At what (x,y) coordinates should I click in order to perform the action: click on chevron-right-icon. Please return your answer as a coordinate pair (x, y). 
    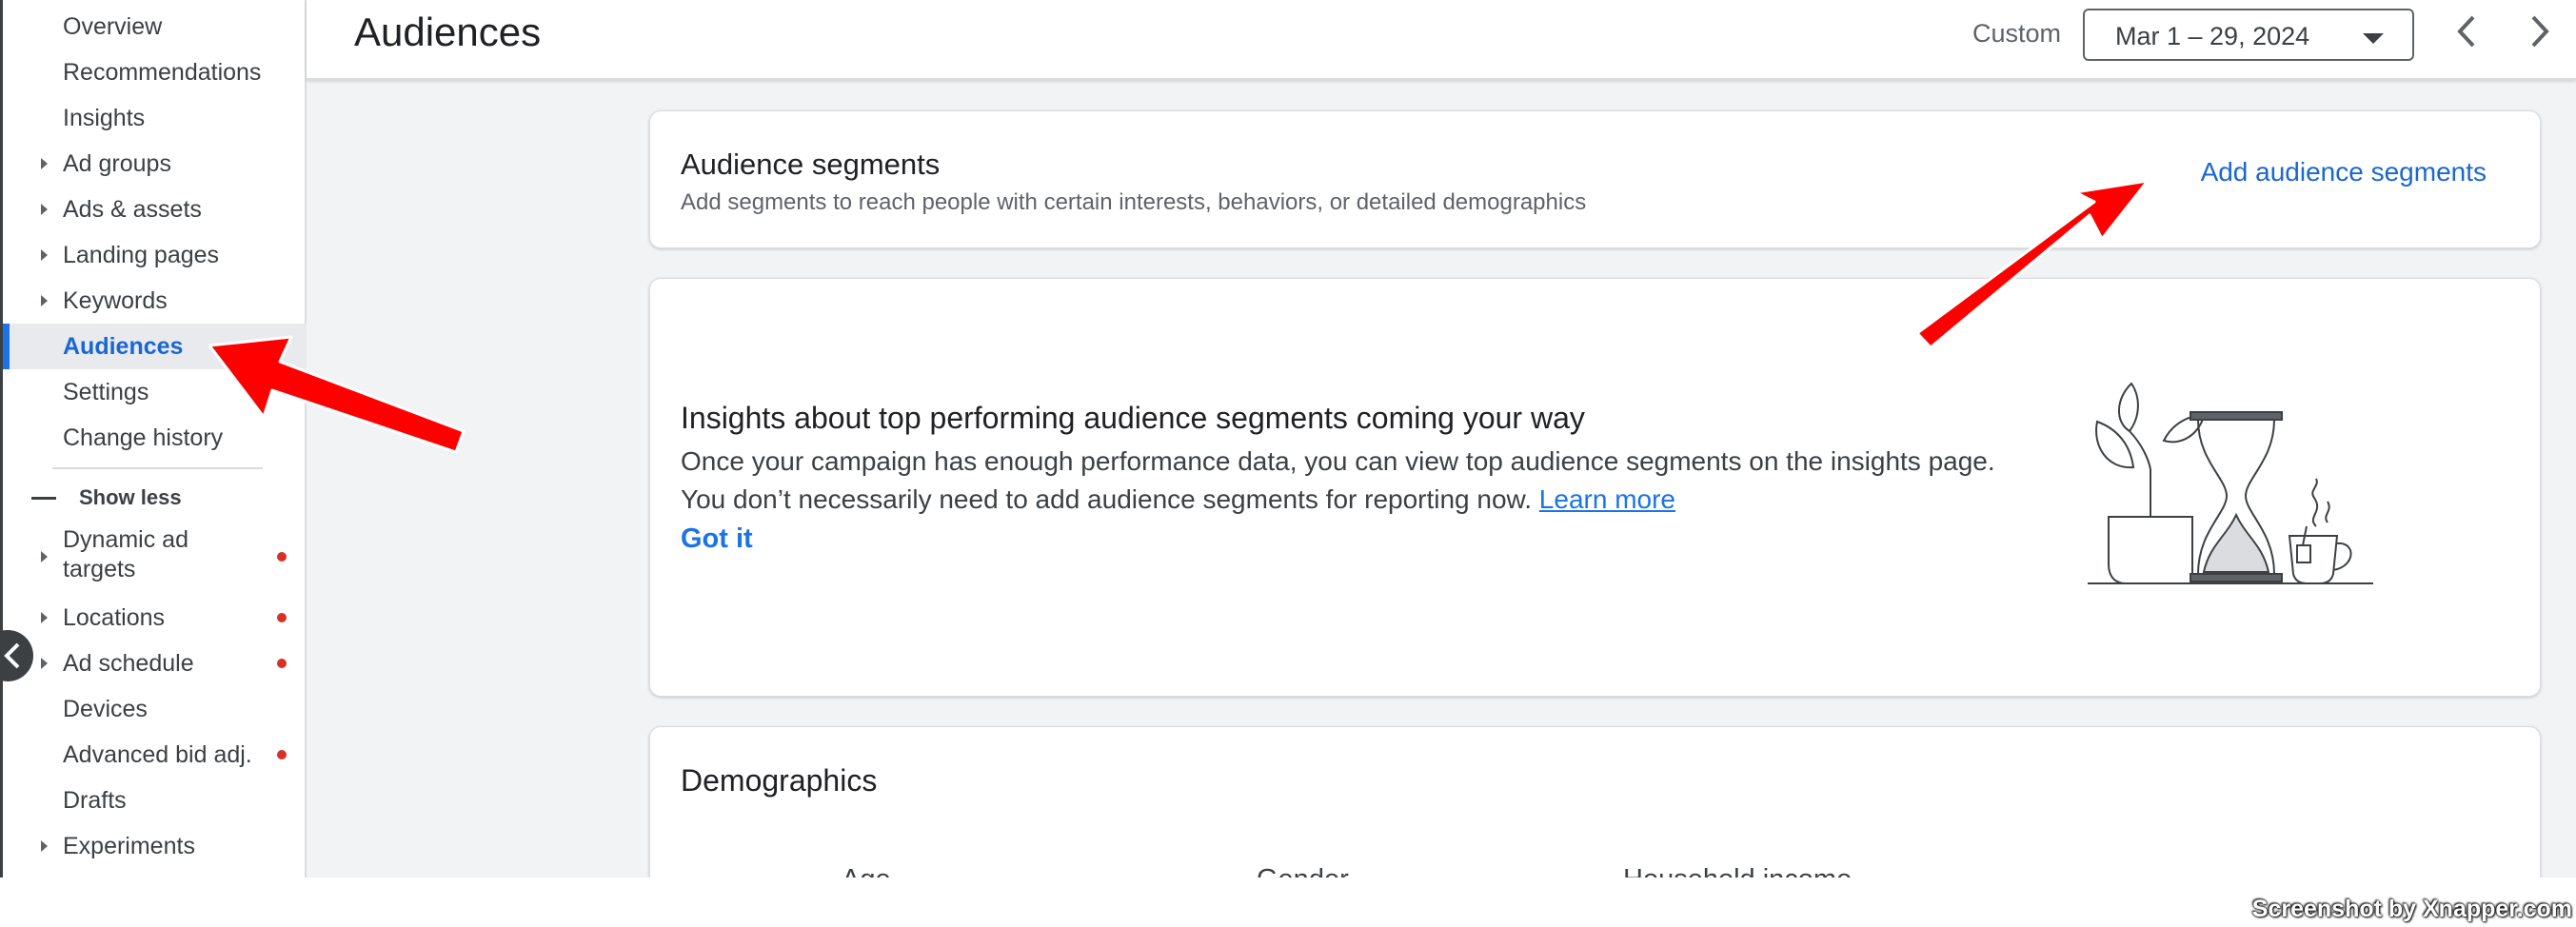
    Looking at the image, I should click on (2540, 32).